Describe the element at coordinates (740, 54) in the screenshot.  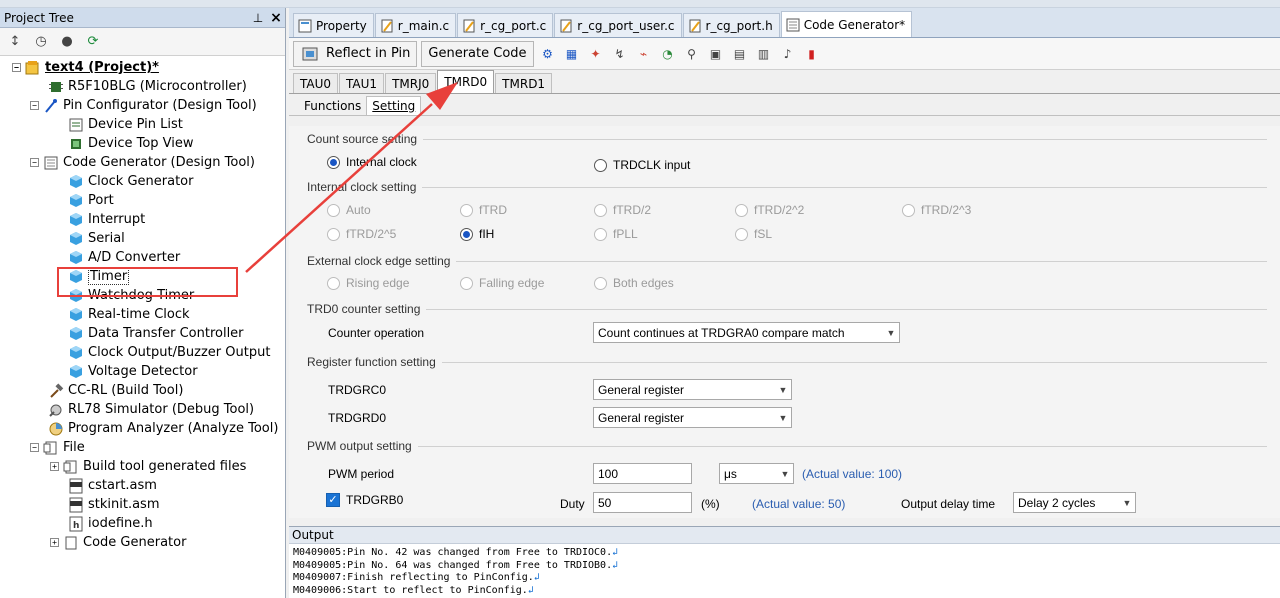
I see `dtc-icon: ▤` at that location.